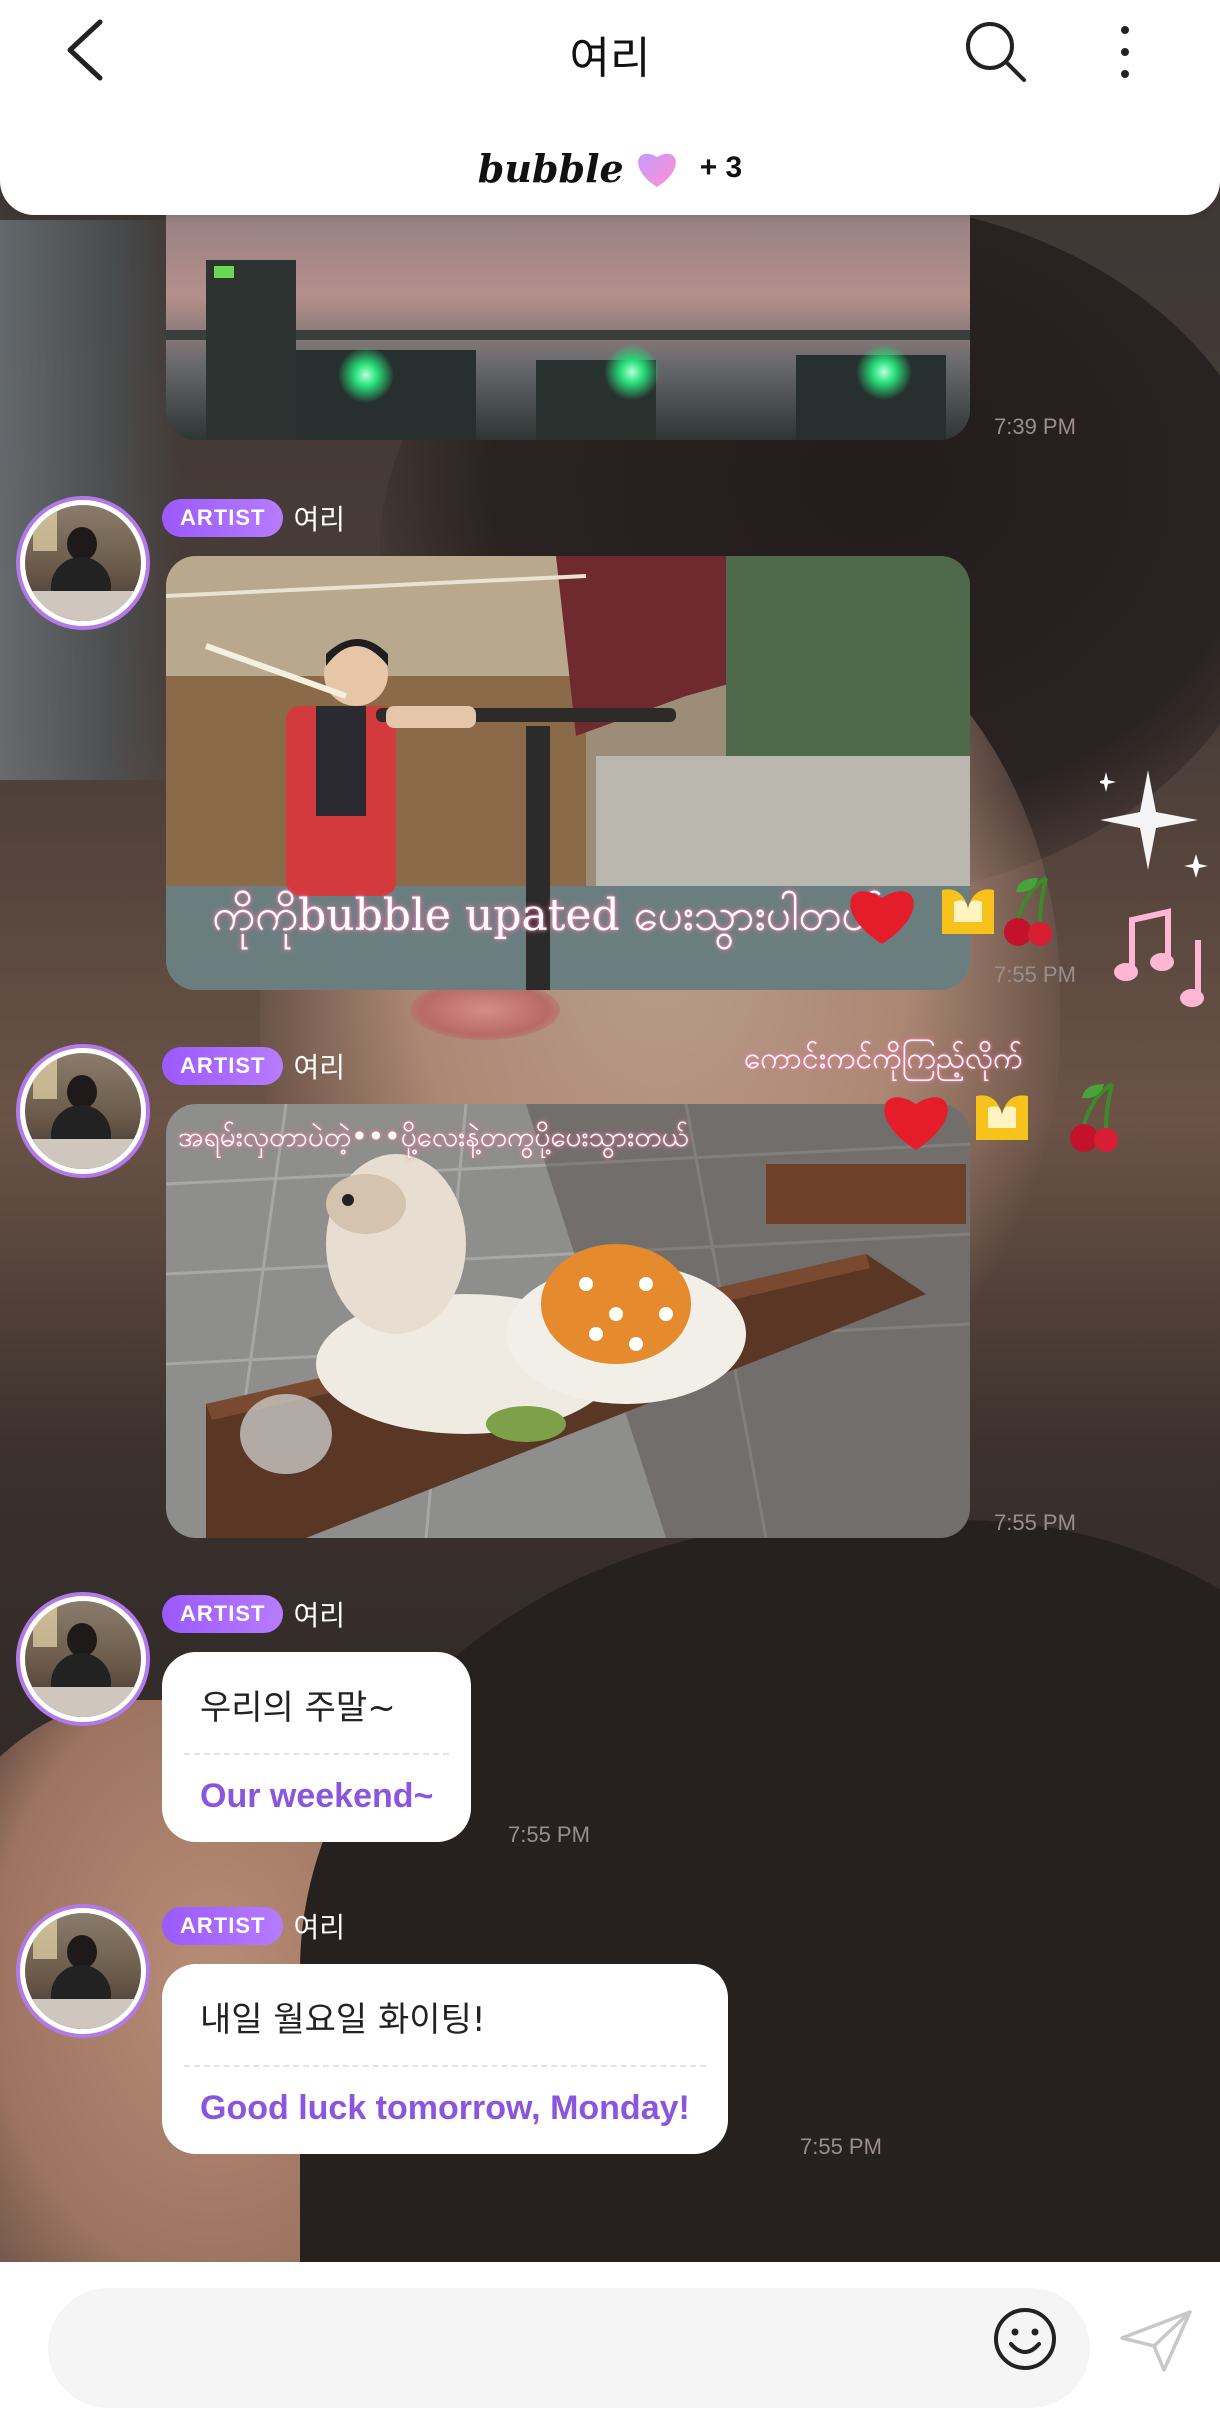  What do you see at coordinates (1025, 2339) in the screenshot?
I see `smiley-icon` at bounding box center [1025, 2339].